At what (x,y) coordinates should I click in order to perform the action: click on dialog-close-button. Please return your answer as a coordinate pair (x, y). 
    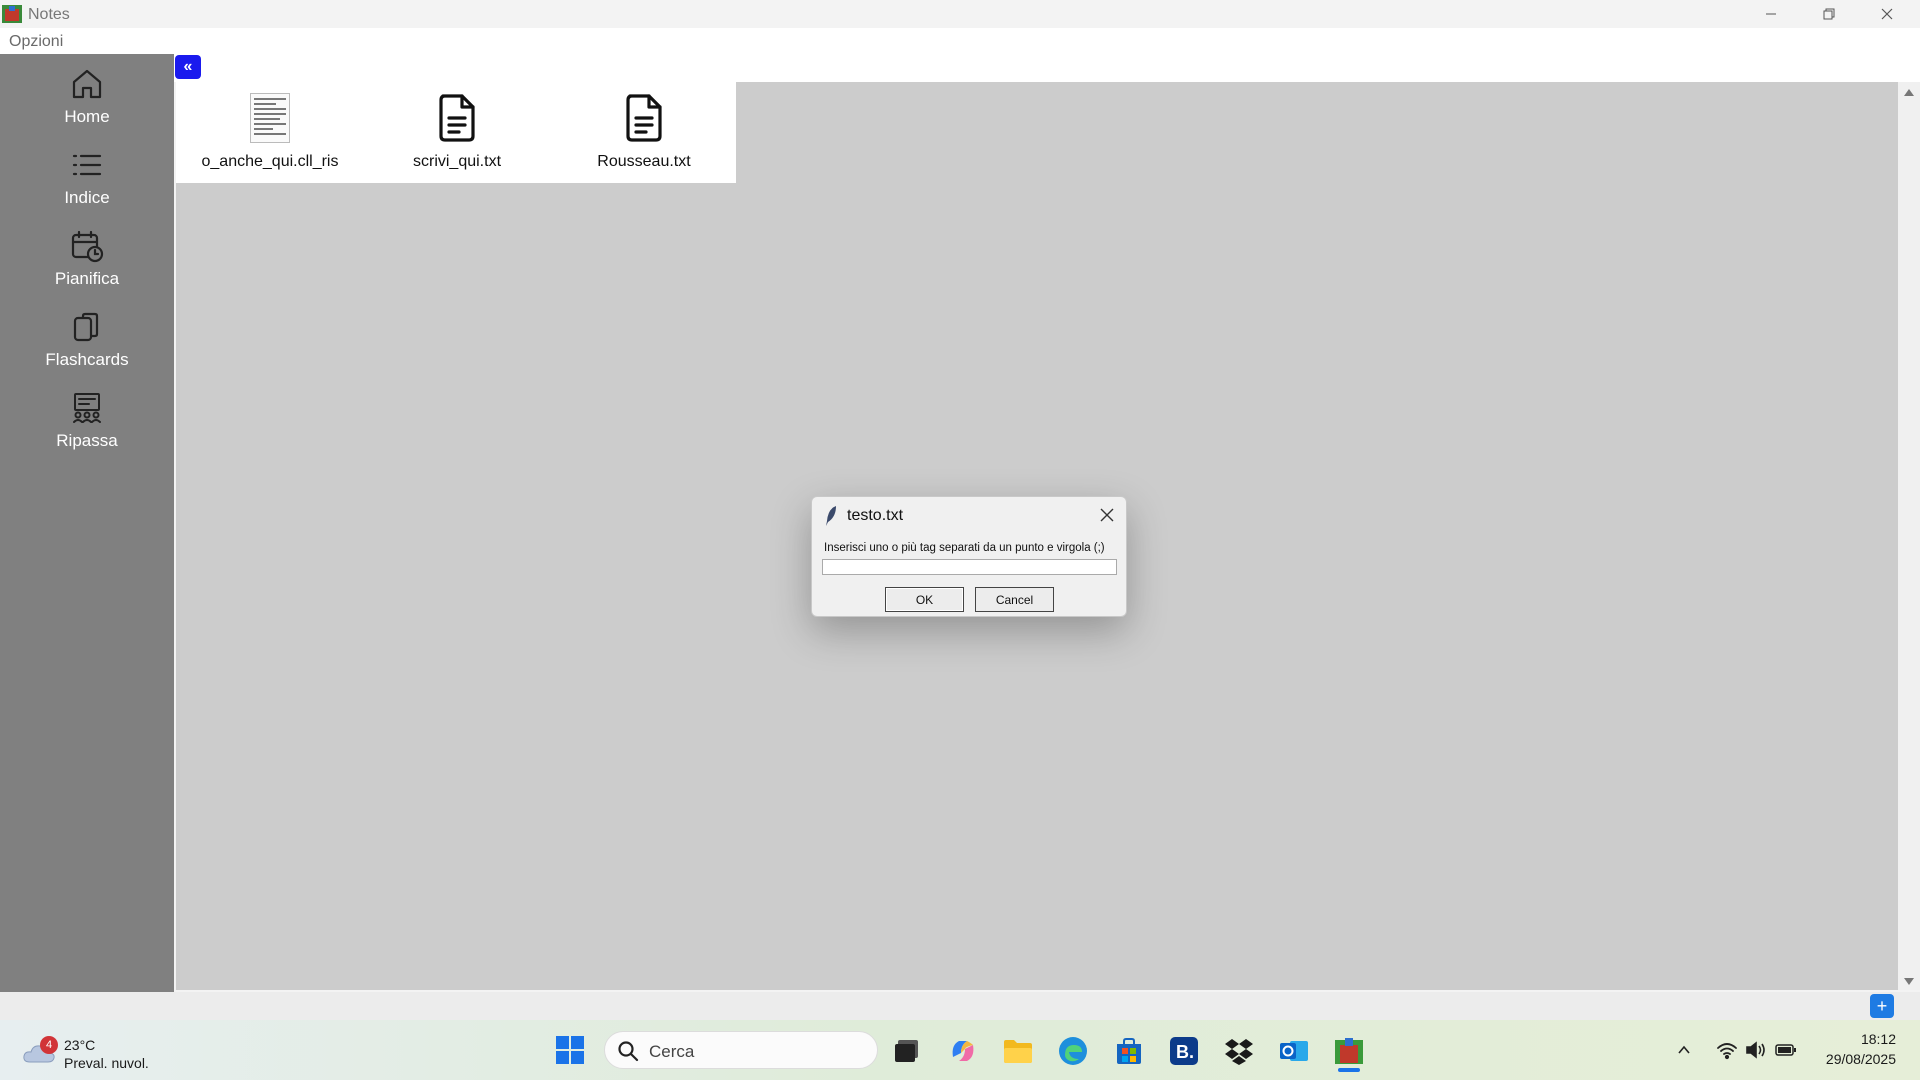
    Looking at the image, I should click on (1107, 515).